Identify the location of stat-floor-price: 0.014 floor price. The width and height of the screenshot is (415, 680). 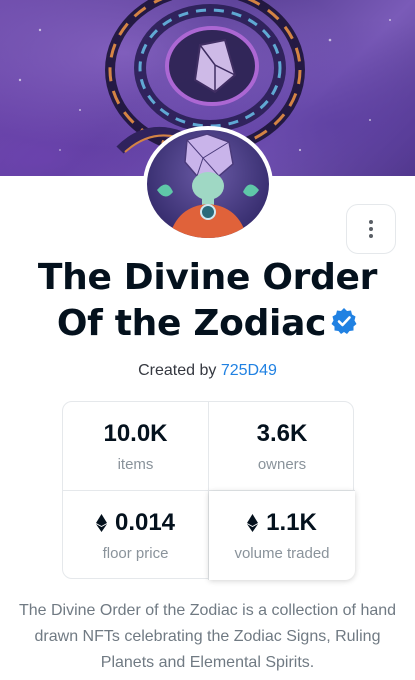
(136, 535).